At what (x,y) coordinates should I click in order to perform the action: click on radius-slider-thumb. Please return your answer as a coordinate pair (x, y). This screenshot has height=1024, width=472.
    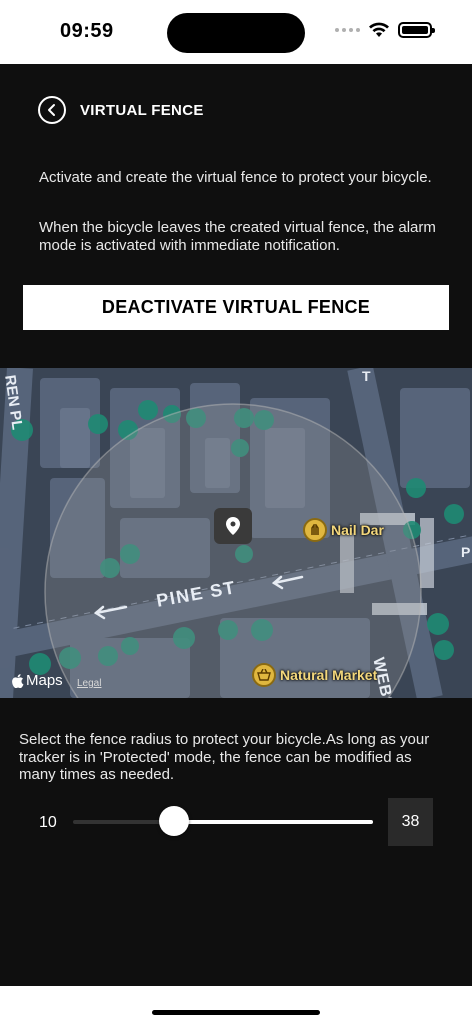
    Looking at the image, I should click on (174, 821).